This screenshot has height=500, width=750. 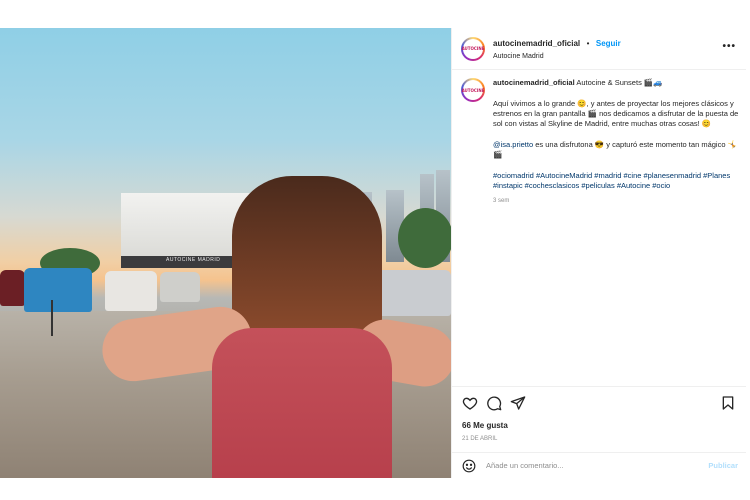 I want to click on post-actions: 66 Me gusta 21 de abril, so click(x=599, y=414).